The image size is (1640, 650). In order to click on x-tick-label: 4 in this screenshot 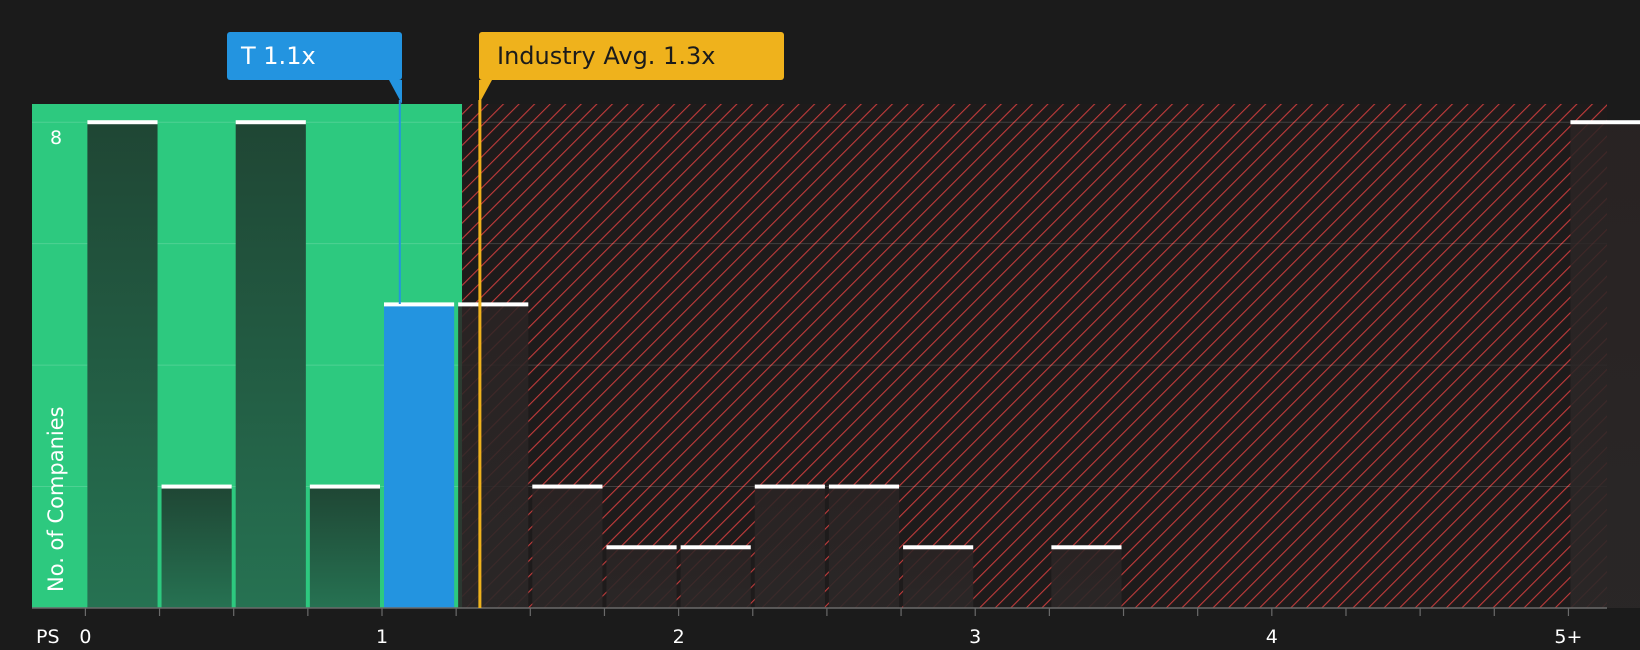, I will do `click(1272, 637)`.